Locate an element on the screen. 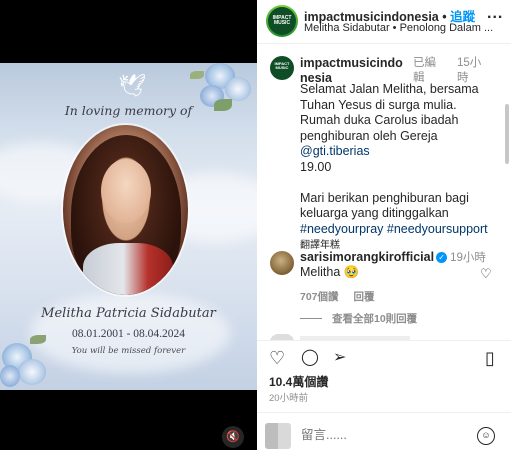 Image resolution: width=511 pixels, height=450 pixels. dove-icon: 🕊 is located at coordinates (132, 85).